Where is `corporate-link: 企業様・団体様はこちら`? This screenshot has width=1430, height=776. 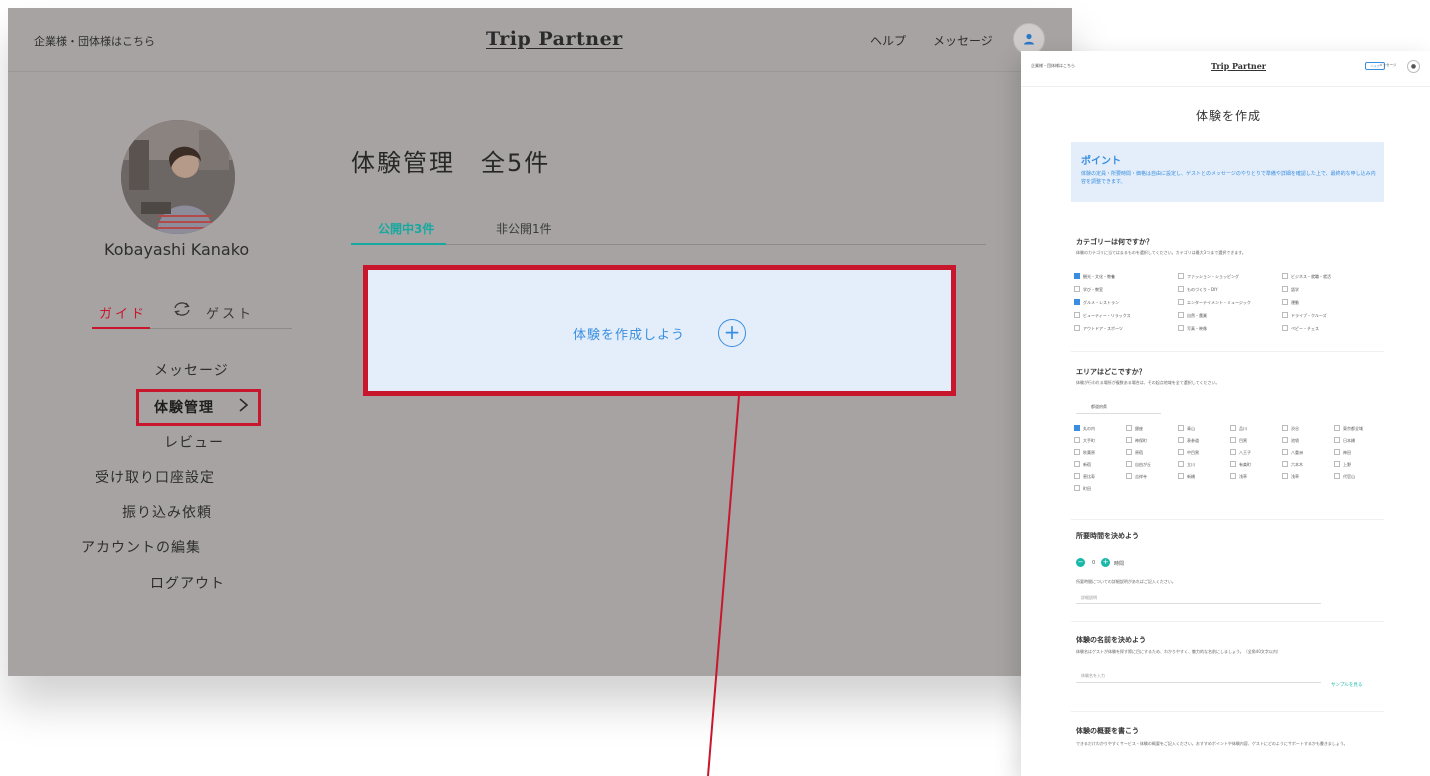 corporate-link: 企業様・団体様はこちら is located at coordinates (94, 41).